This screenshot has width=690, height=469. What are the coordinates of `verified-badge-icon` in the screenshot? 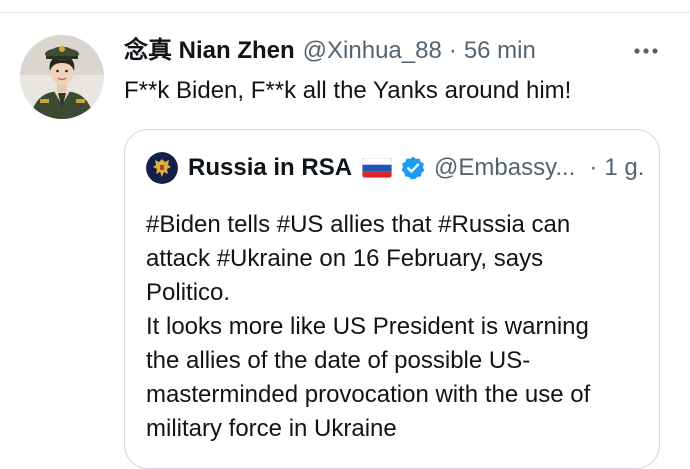 It's located at (413, 168).